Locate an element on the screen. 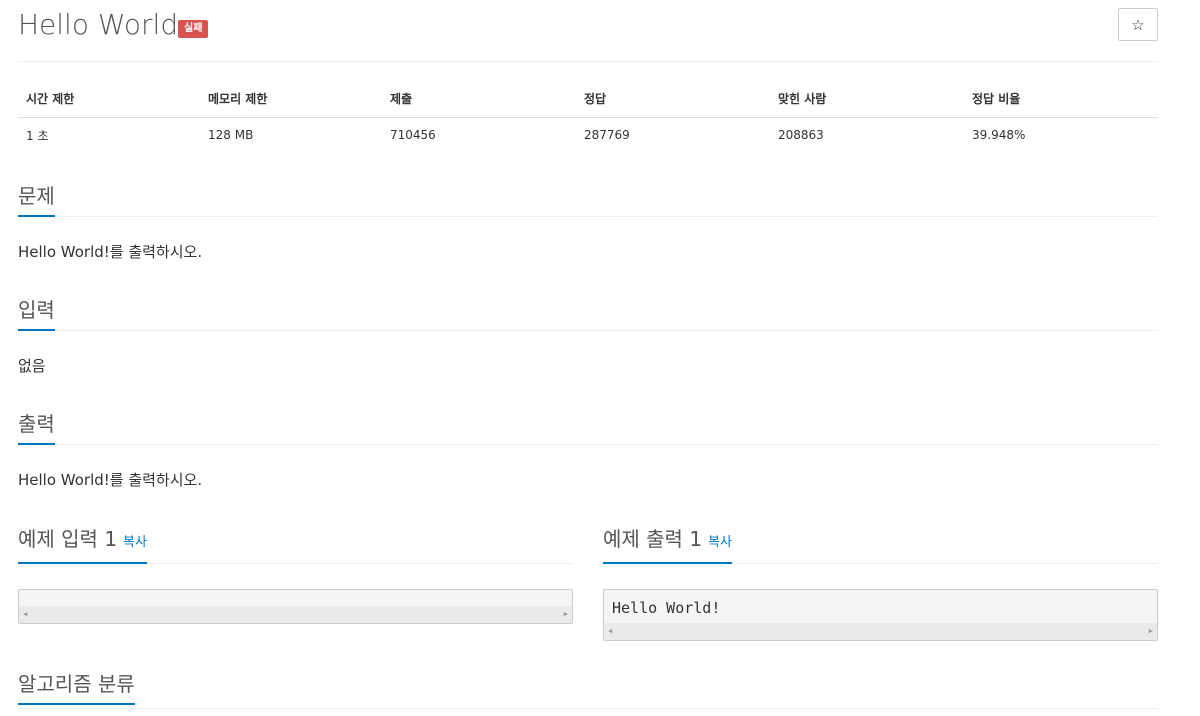  sample-input-title: 예제 입력 1 복사 is located at coordinates (82, 546).